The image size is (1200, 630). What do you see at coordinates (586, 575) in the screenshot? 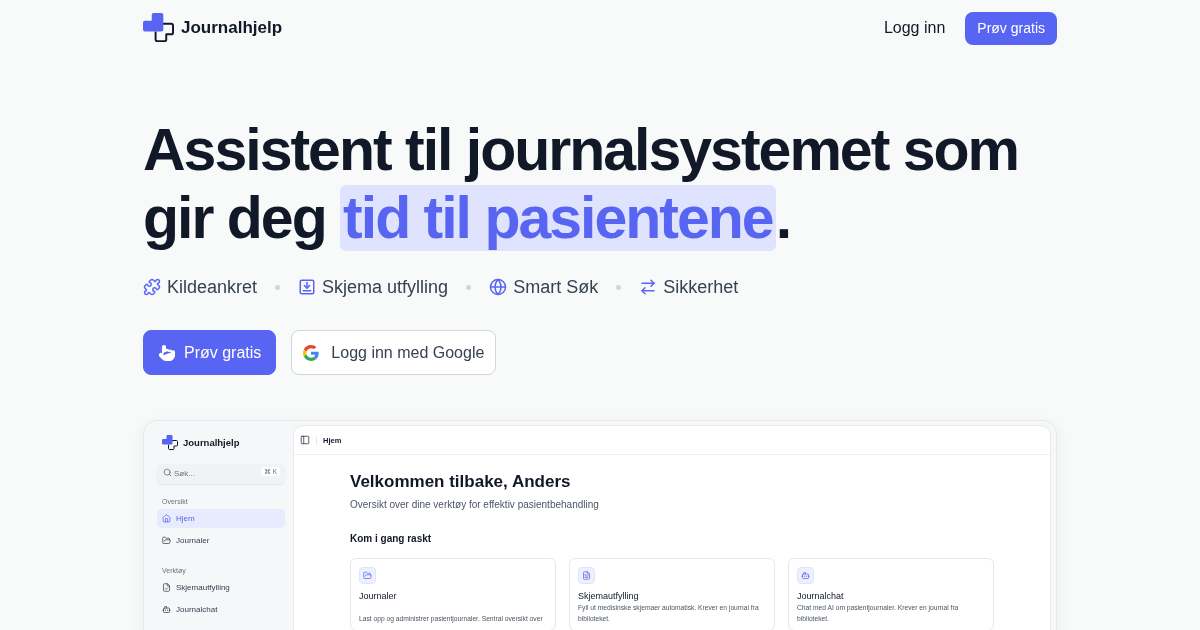
I see `document-icon` at bounding box center [586, 575].